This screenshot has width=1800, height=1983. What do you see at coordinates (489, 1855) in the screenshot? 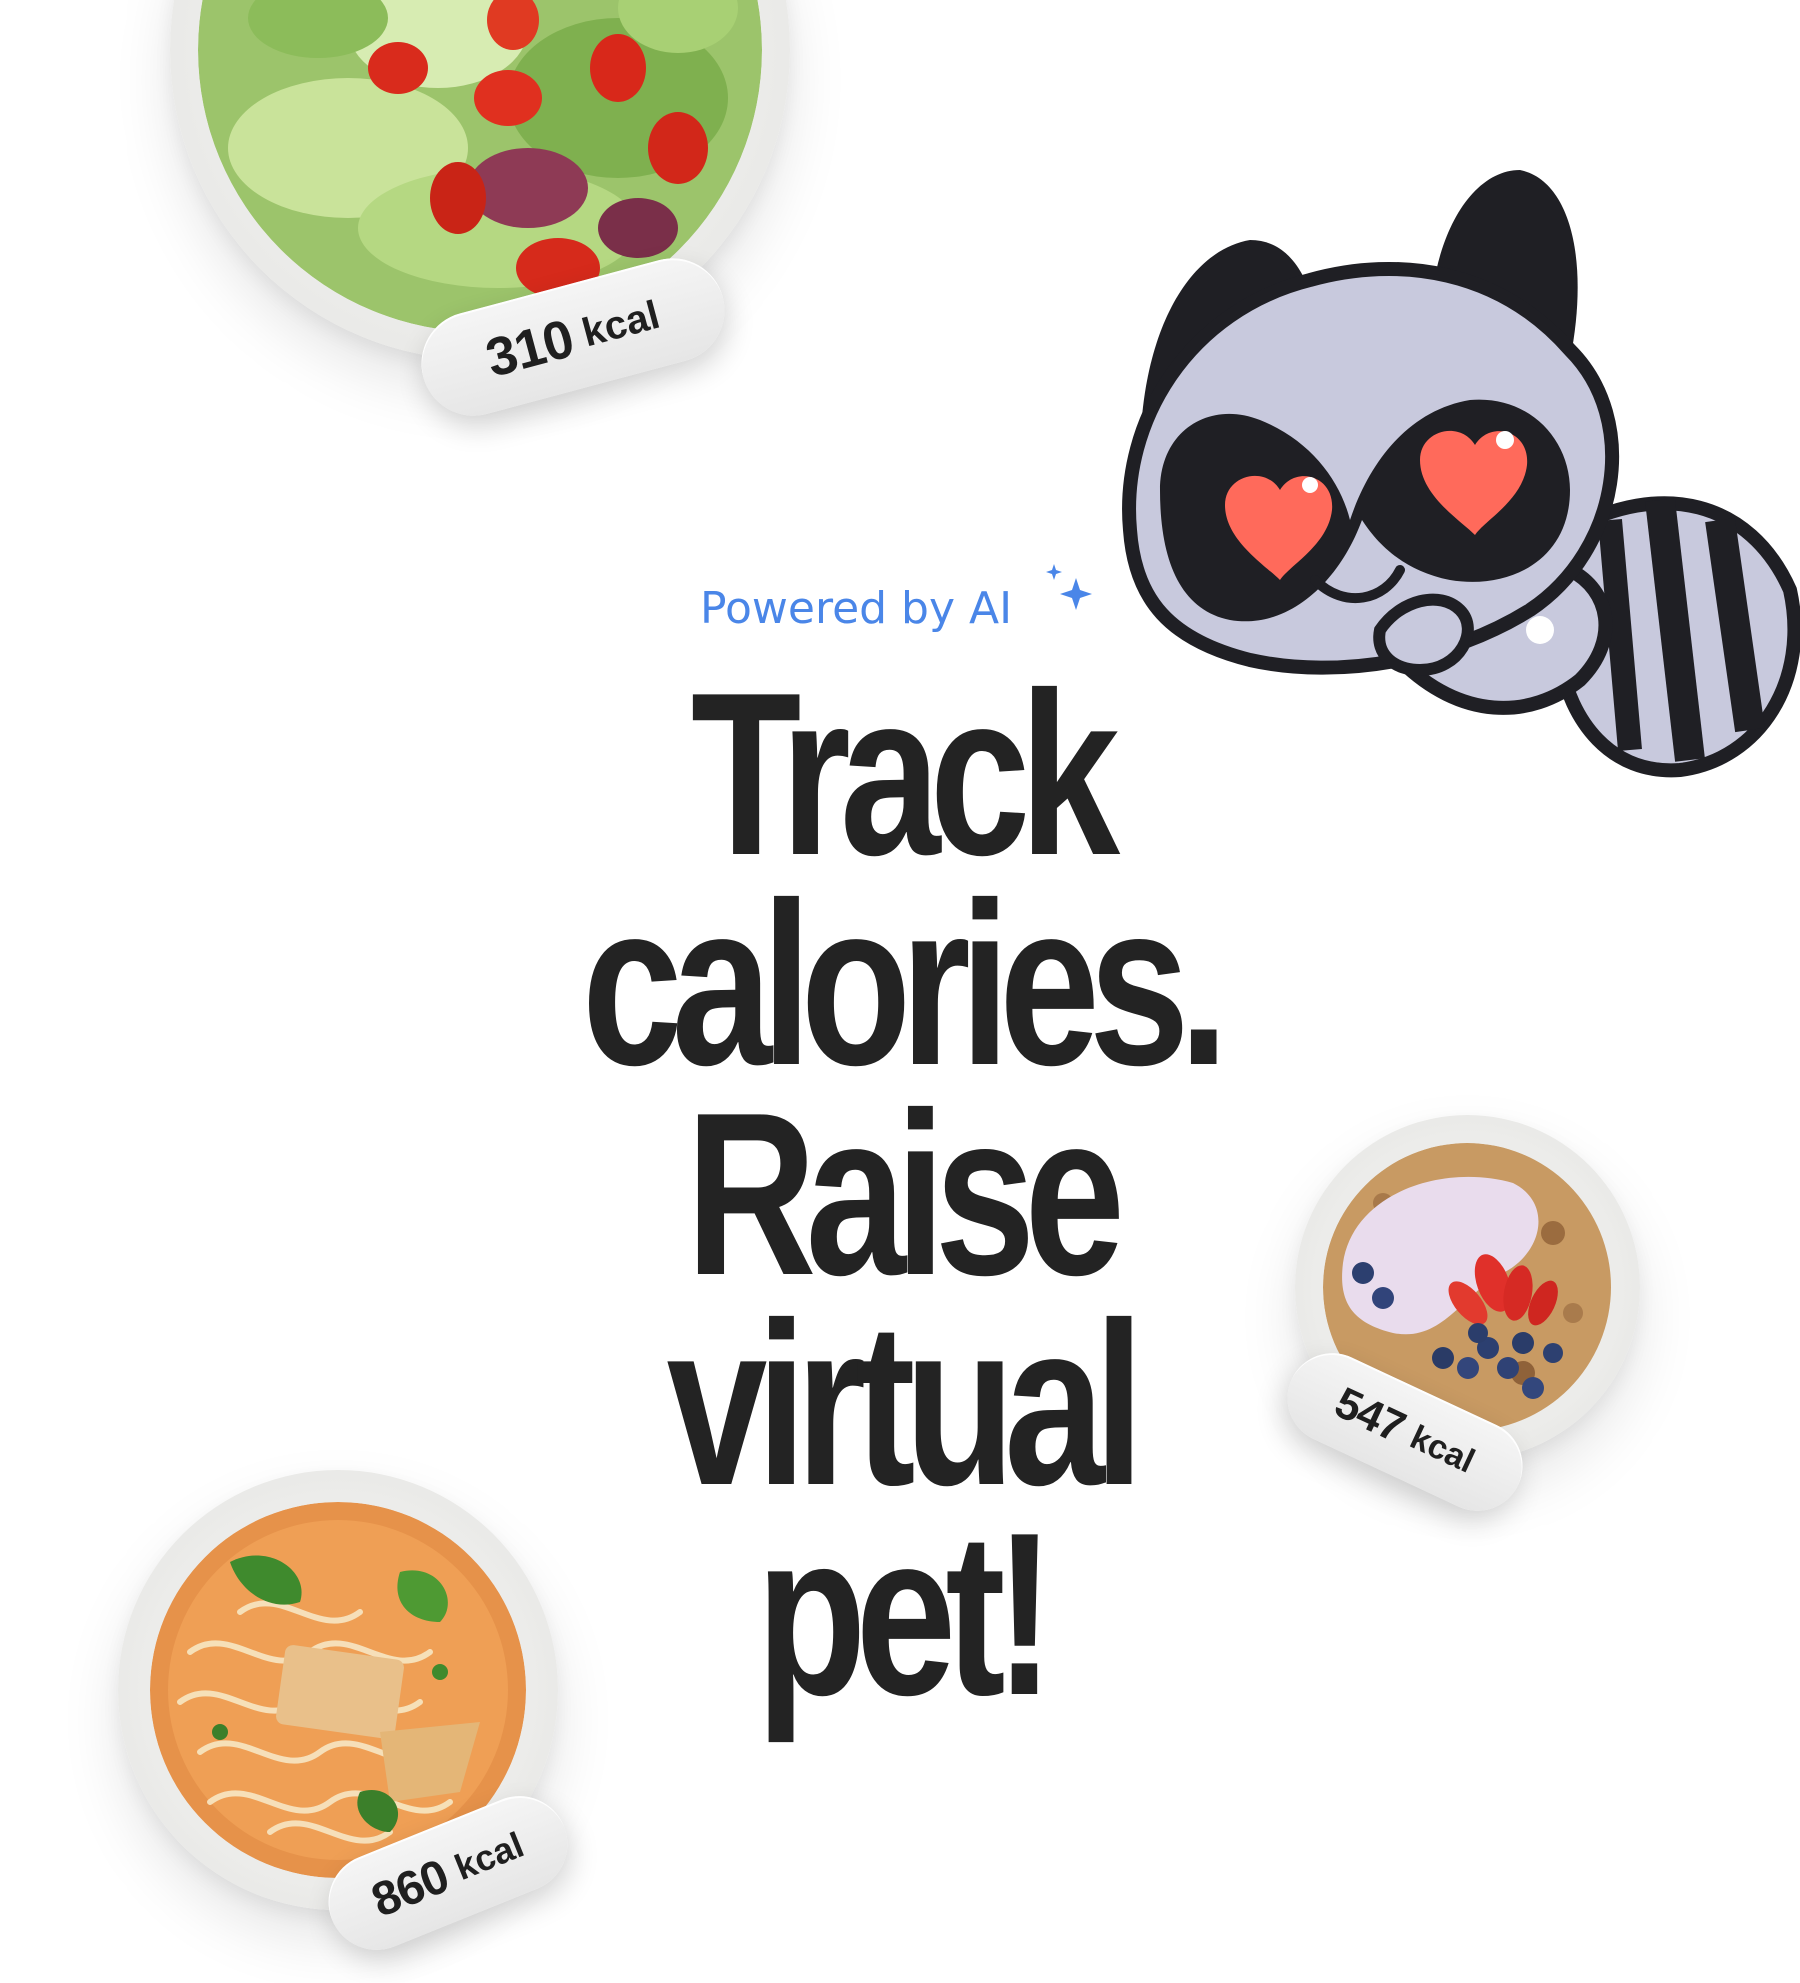
I see `noodle-calorie-unit: kcal` at bounding box center [489, 1855].